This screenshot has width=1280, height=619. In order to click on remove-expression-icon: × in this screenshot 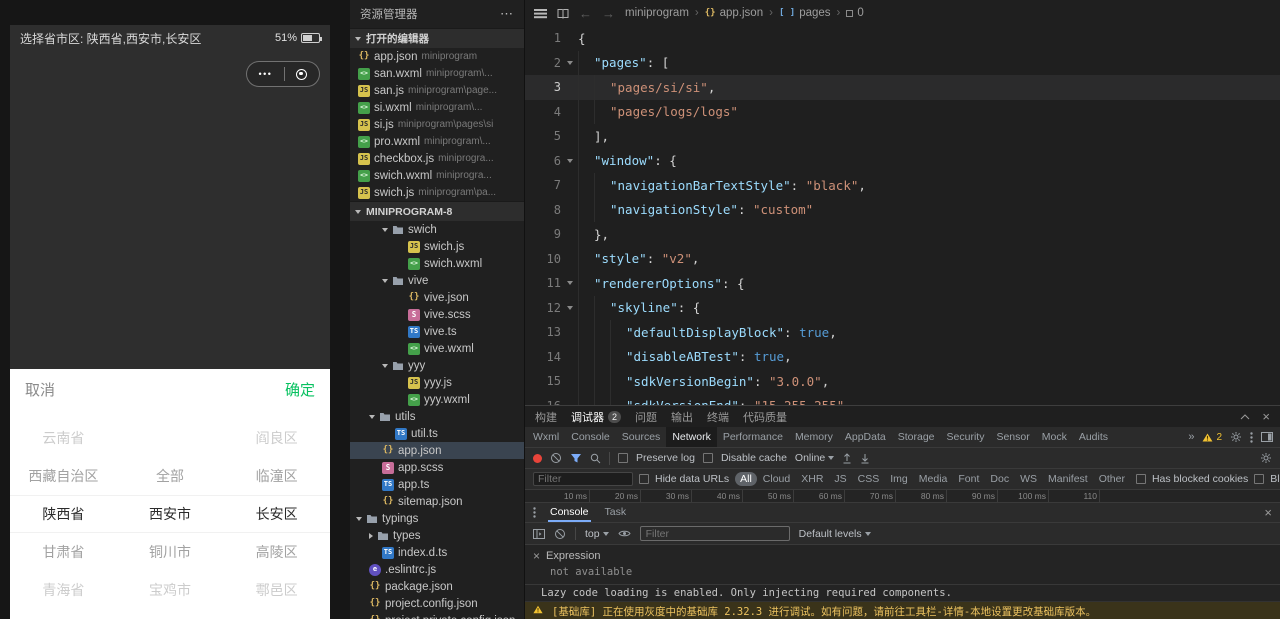, I will do `click(536, 556)`.